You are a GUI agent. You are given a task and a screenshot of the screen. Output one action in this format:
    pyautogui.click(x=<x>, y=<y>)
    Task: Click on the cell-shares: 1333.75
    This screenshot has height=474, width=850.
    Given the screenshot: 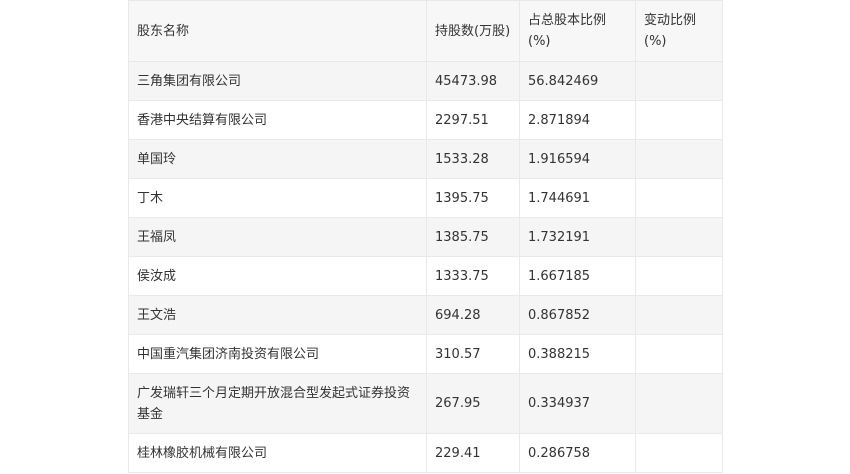 What is the action you would take?
    pyautogui.click(x=473, y=276)
    